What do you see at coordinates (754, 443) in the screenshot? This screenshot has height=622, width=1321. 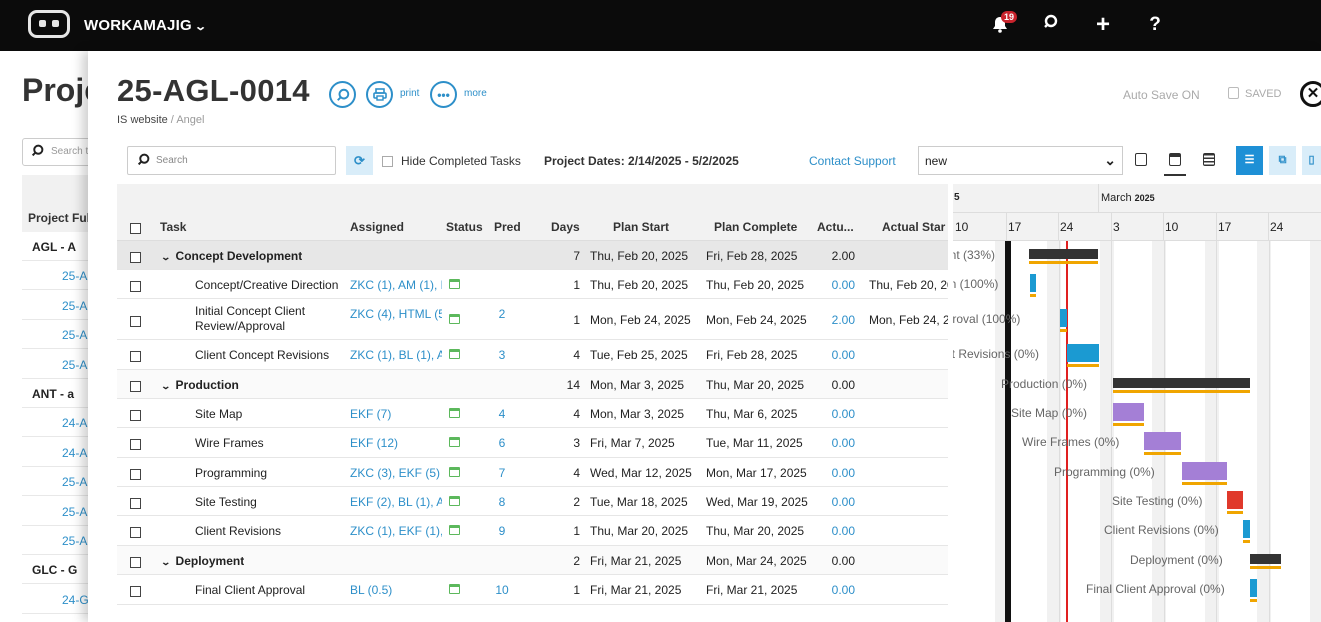 I see `plan-complete-date: Tue, Mar 11, 2025` at bounding box center [754, 443].